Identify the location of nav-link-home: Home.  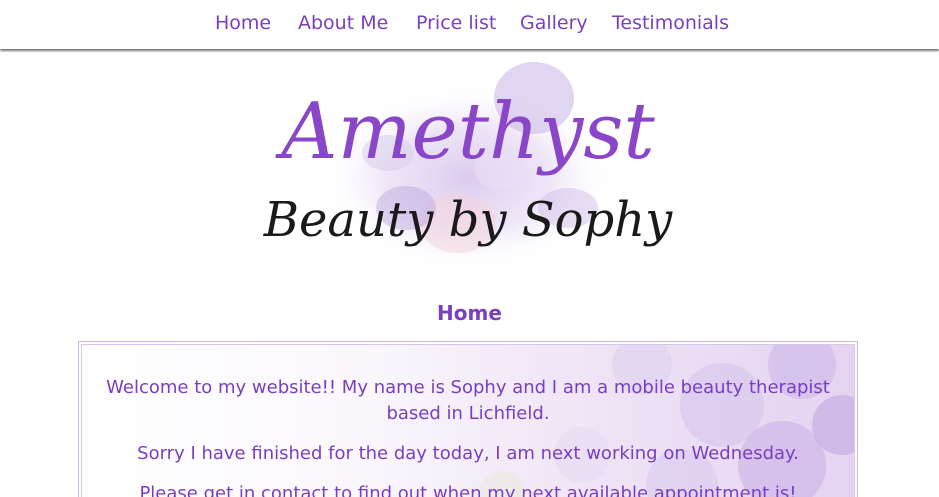
(243, 23).